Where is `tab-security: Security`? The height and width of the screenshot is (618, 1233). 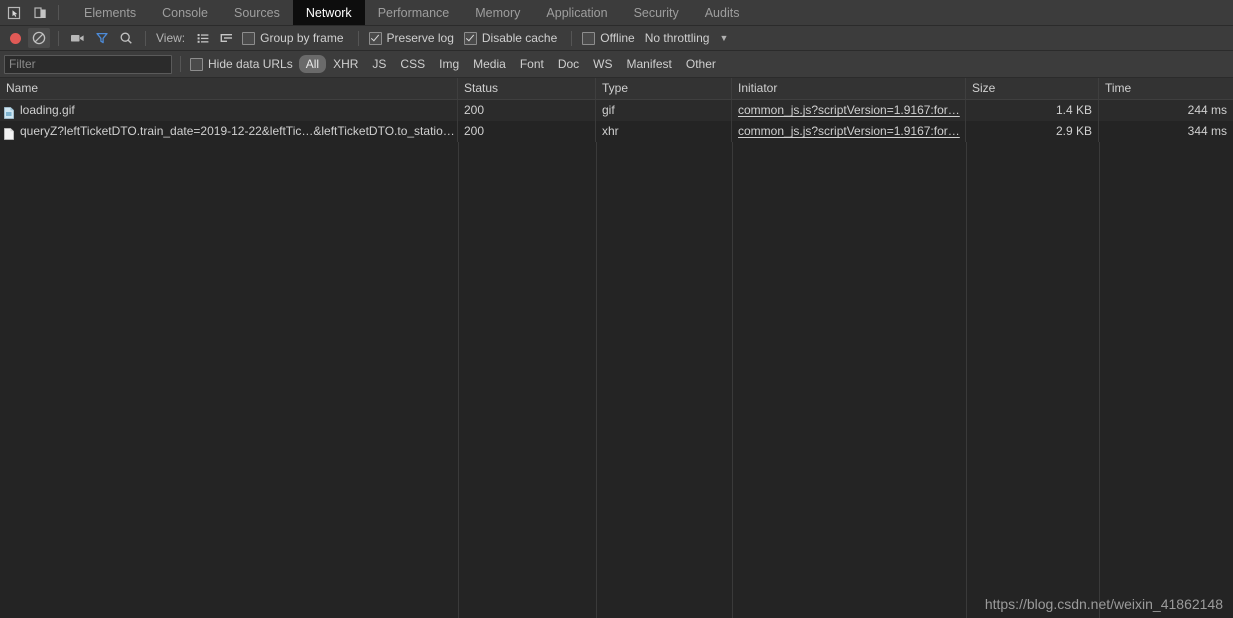
tab-security: Security is located at coordinates (656, 12).